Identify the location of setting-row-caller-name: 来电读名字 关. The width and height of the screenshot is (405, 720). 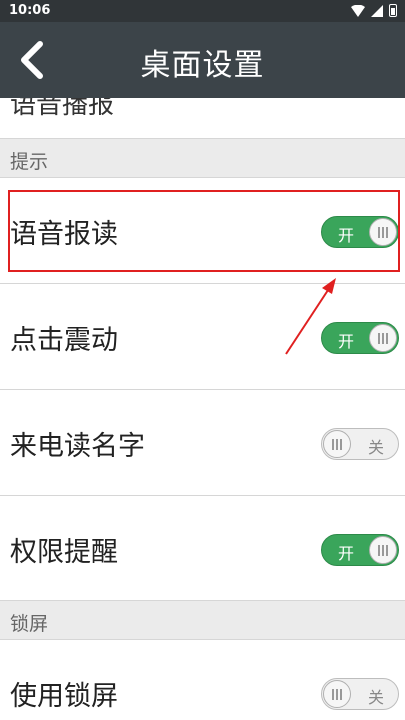
(202, 443).